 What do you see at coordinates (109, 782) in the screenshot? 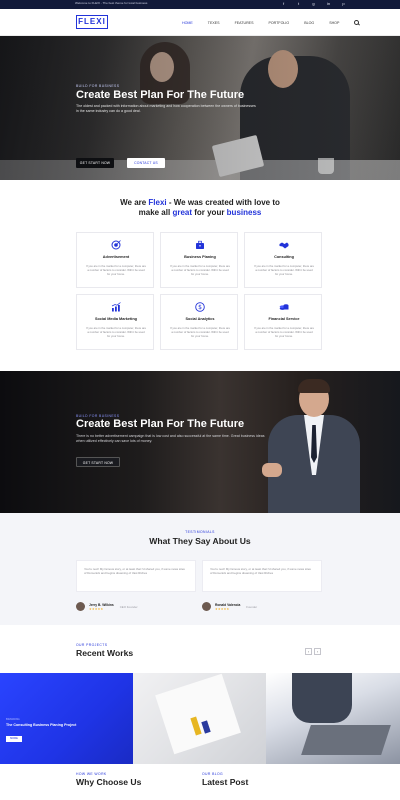
I see `why-title: Why Choose Us` at bounding box center [109, 782].